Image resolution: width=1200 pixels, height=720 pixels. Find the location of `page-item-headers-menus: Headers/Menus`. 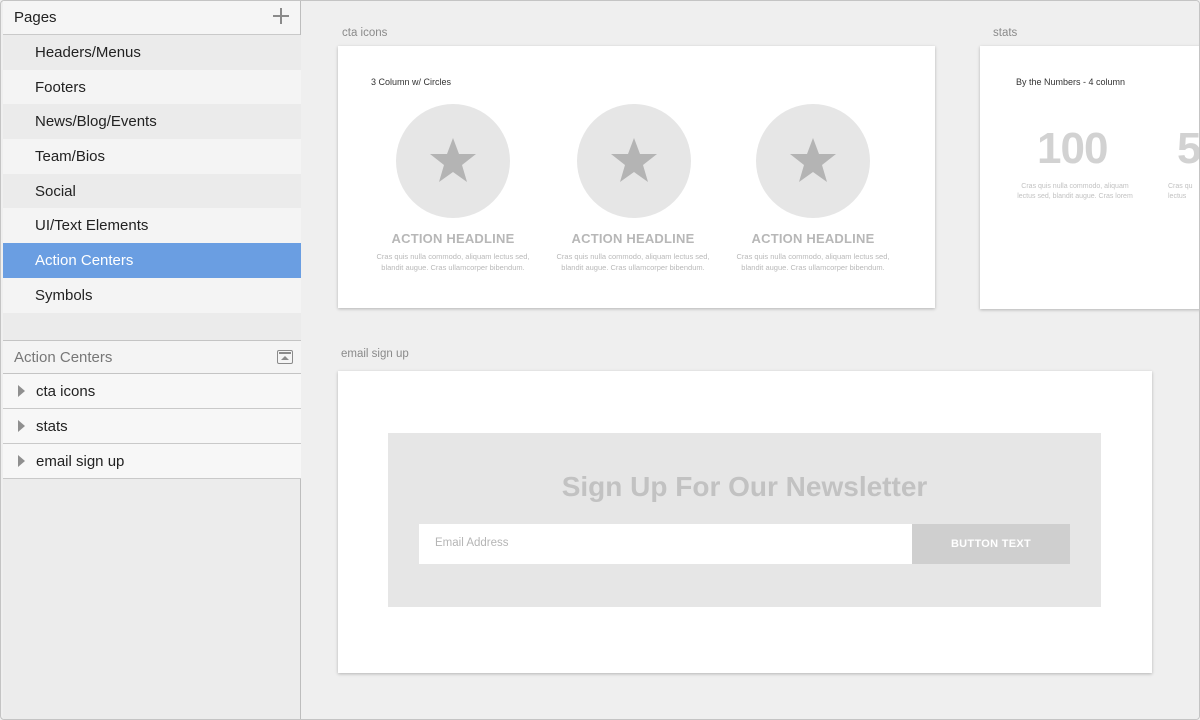

page-item-headers-menus: Headers/Menus is located at coordinates (152, 52).